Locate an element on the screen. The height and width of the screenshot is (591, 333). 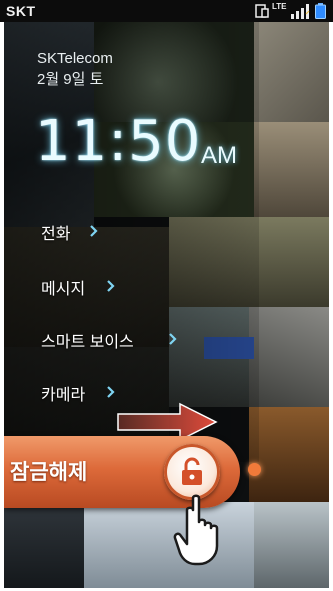
shortcut-label: 메시지 is located at coordinates (63, 289).